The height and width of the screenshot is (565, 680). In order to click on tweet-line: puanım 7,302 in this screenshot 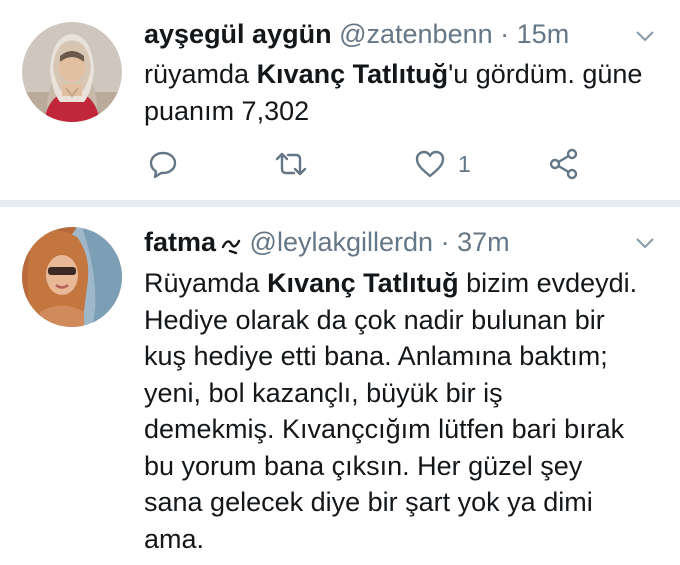, I will do `click(227, 110)`.